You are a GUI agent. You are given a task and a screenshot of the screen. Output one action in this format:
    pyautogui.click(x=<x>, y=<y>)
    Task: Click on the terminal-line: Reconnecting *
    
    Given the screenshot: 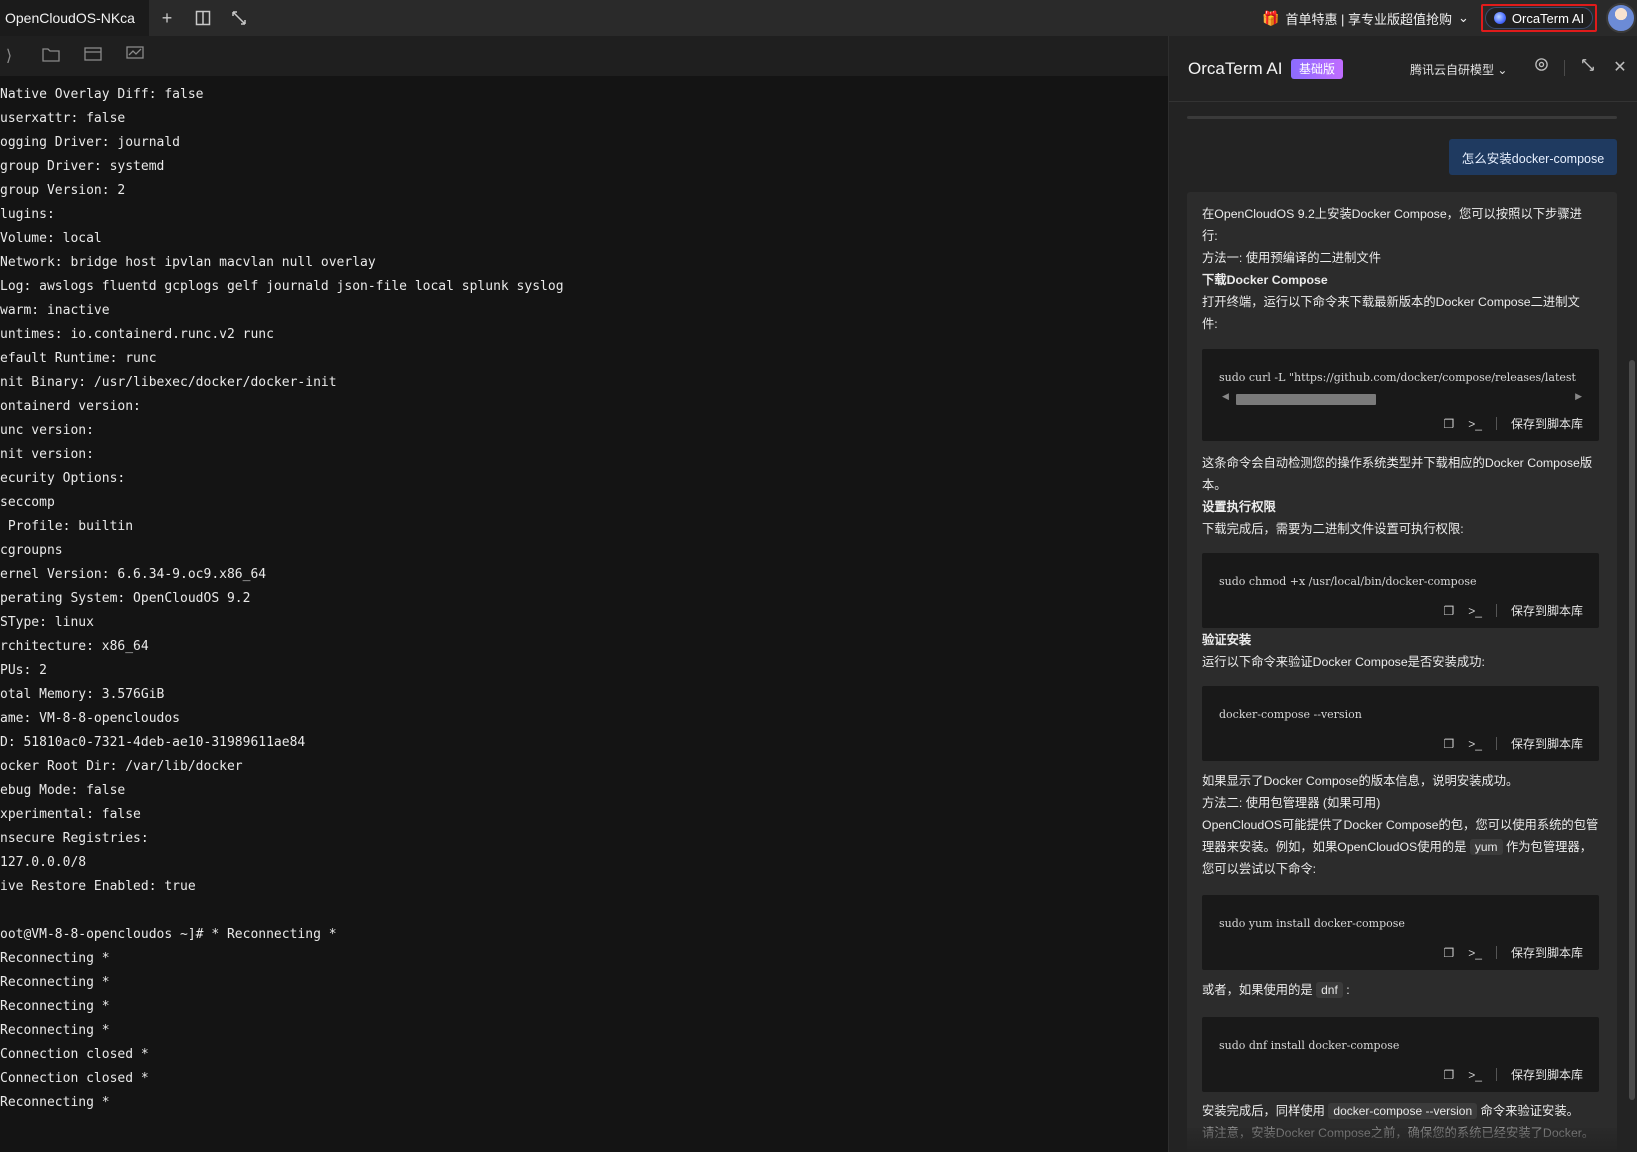 What is the action you would take?
    pyautogui.click(x=55, y=1006)
    